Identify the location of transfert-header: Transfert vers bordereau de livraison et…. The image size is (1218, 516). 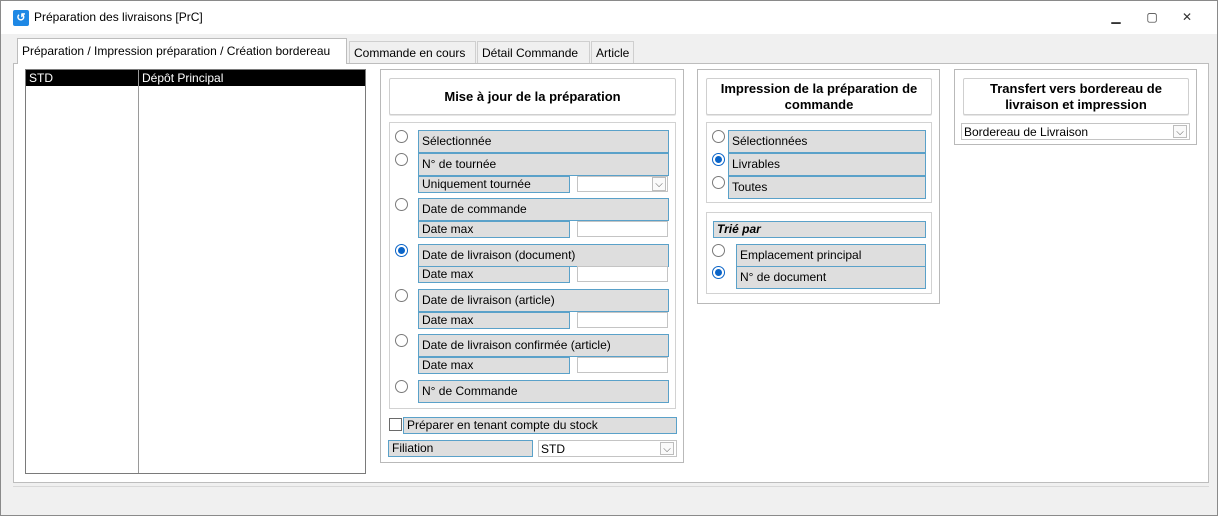
(1076, 96).